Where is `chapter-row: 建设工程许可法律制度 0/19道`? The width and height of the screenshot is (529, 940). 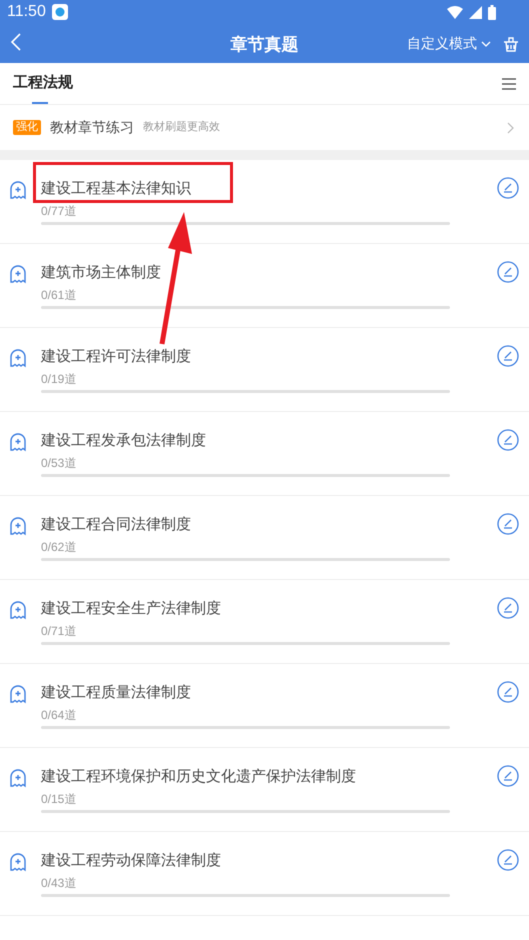
chapter-row: 建设工程许可法律制度 0/19道 is located at coordinates (264, 370).